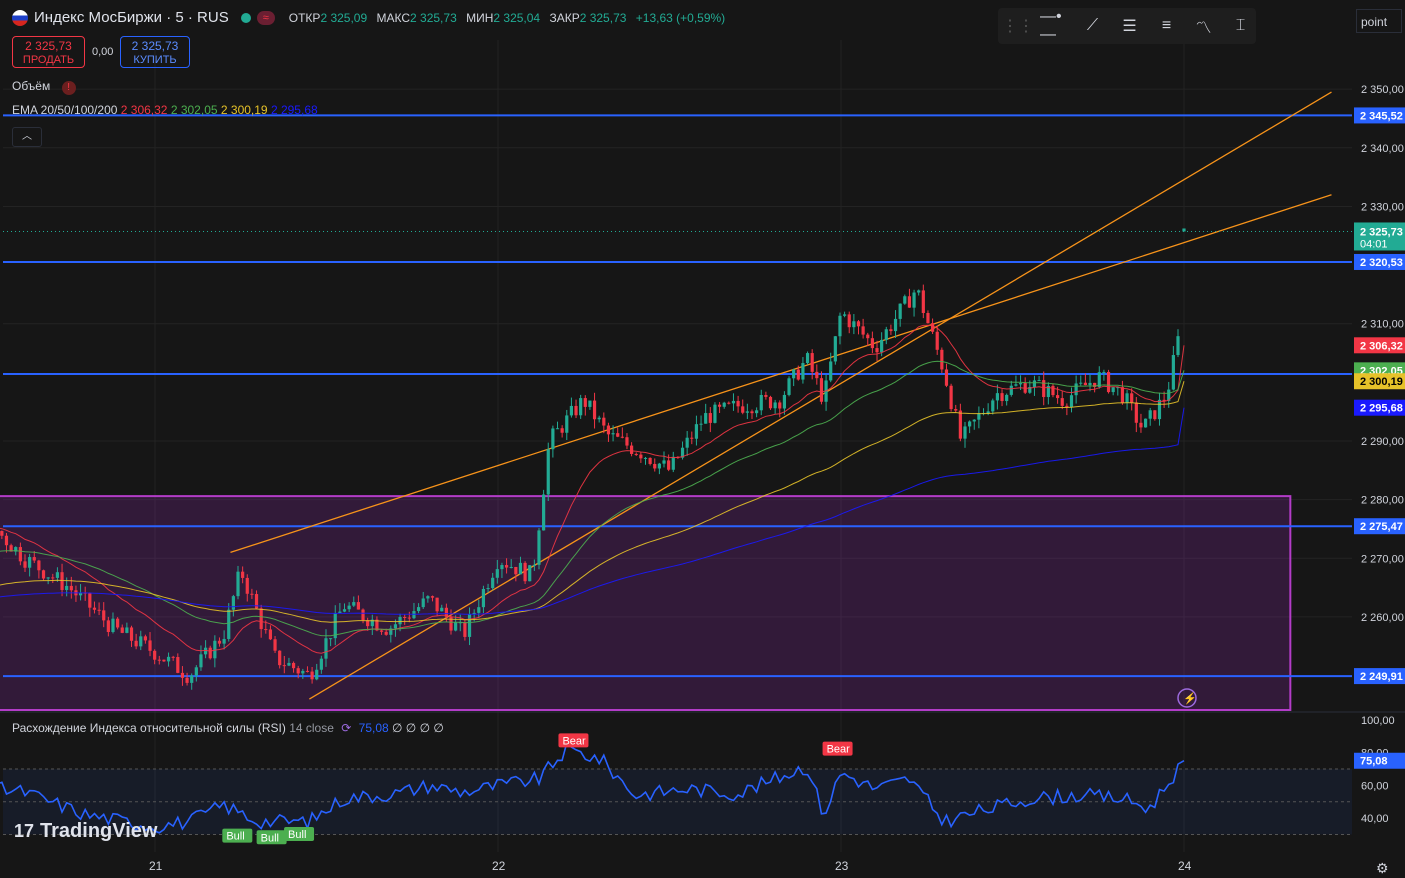 The image size is (1405, 878). Describe the element at coordinates (1379, 21) in the screenshot. I see `point-selector: point` at that location.